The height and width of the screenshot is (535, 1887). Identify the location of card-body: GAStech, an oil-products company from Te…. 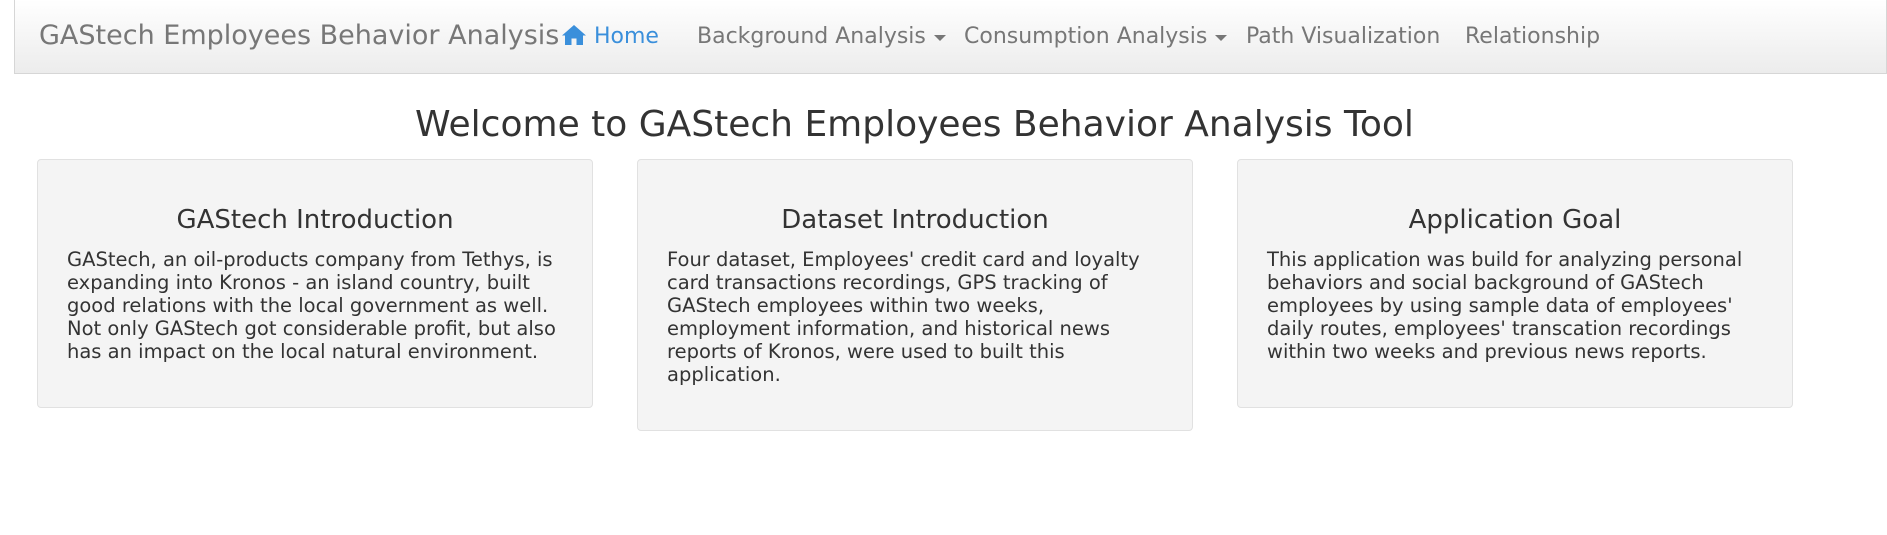
(311, 305).